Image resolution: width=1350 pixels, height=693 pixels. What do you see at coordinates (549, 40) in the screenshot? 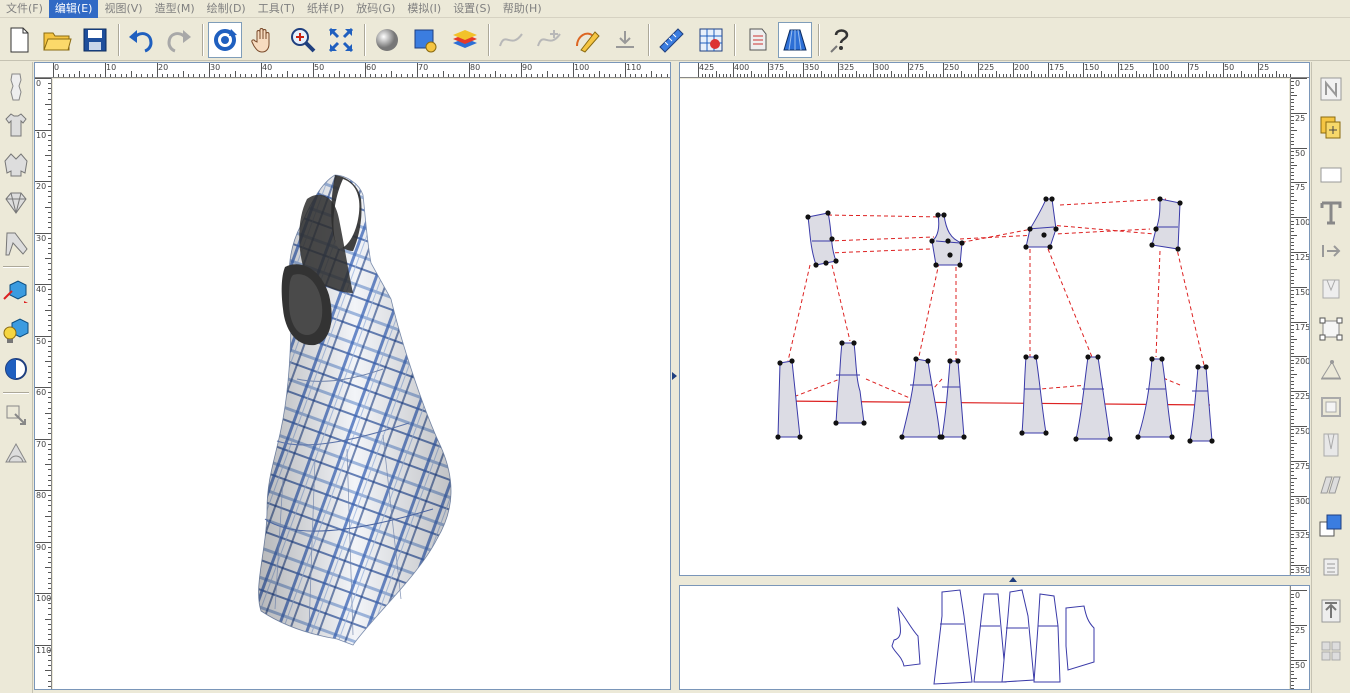
I see `curve-add-button` at bounding box center [549, 40].